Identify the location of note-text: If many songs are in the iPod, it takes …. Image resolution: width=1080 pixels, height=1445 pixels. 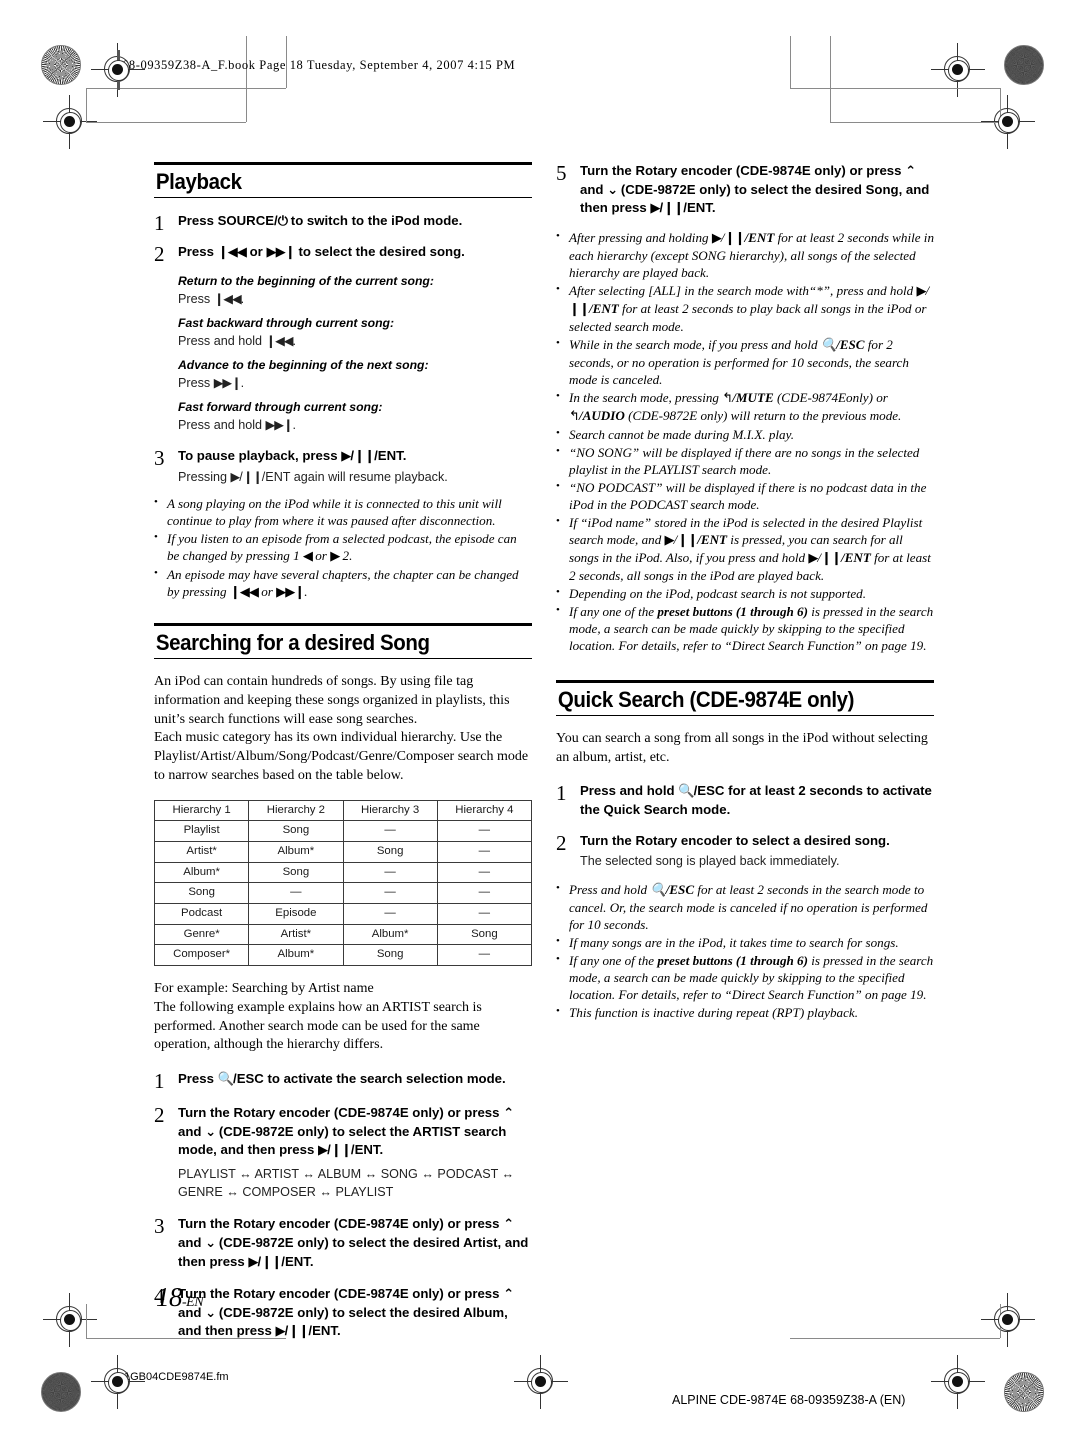
(734, 942).